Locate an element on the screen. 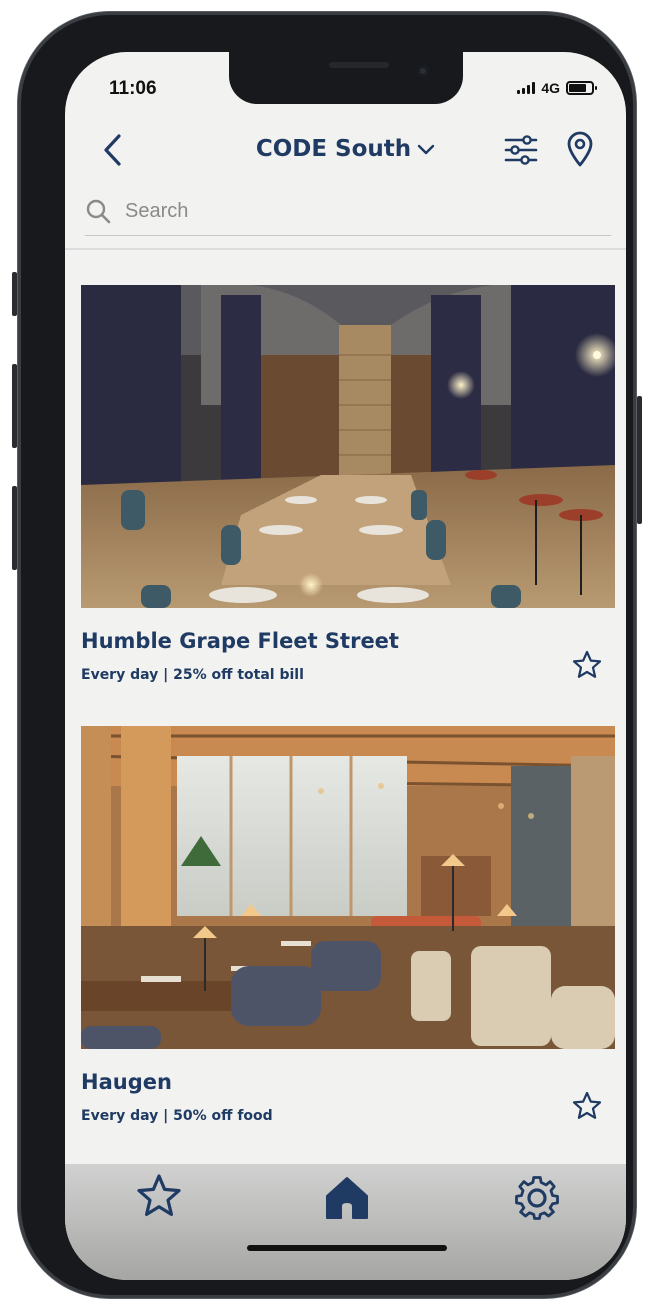 The height and width of the screenshot is (1310, 654). volume-down-button is located at coordinates (14, 528).